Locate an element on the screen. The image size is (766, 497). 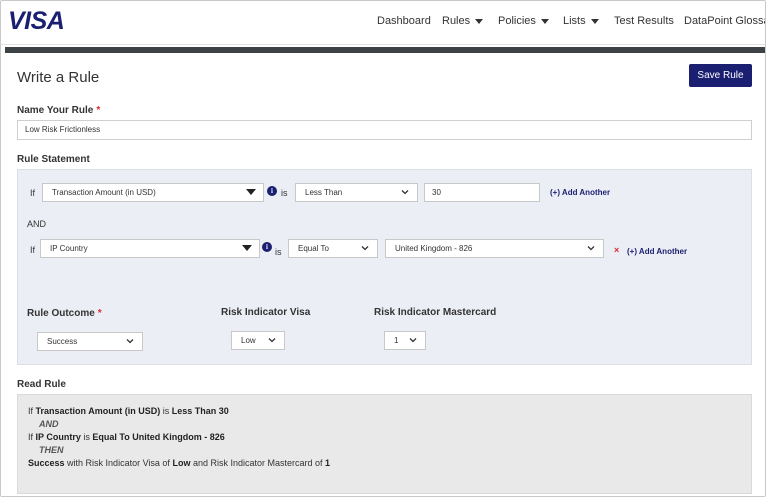
nav-dashboard-label: Dashboard is located at coordinates (404, 21).